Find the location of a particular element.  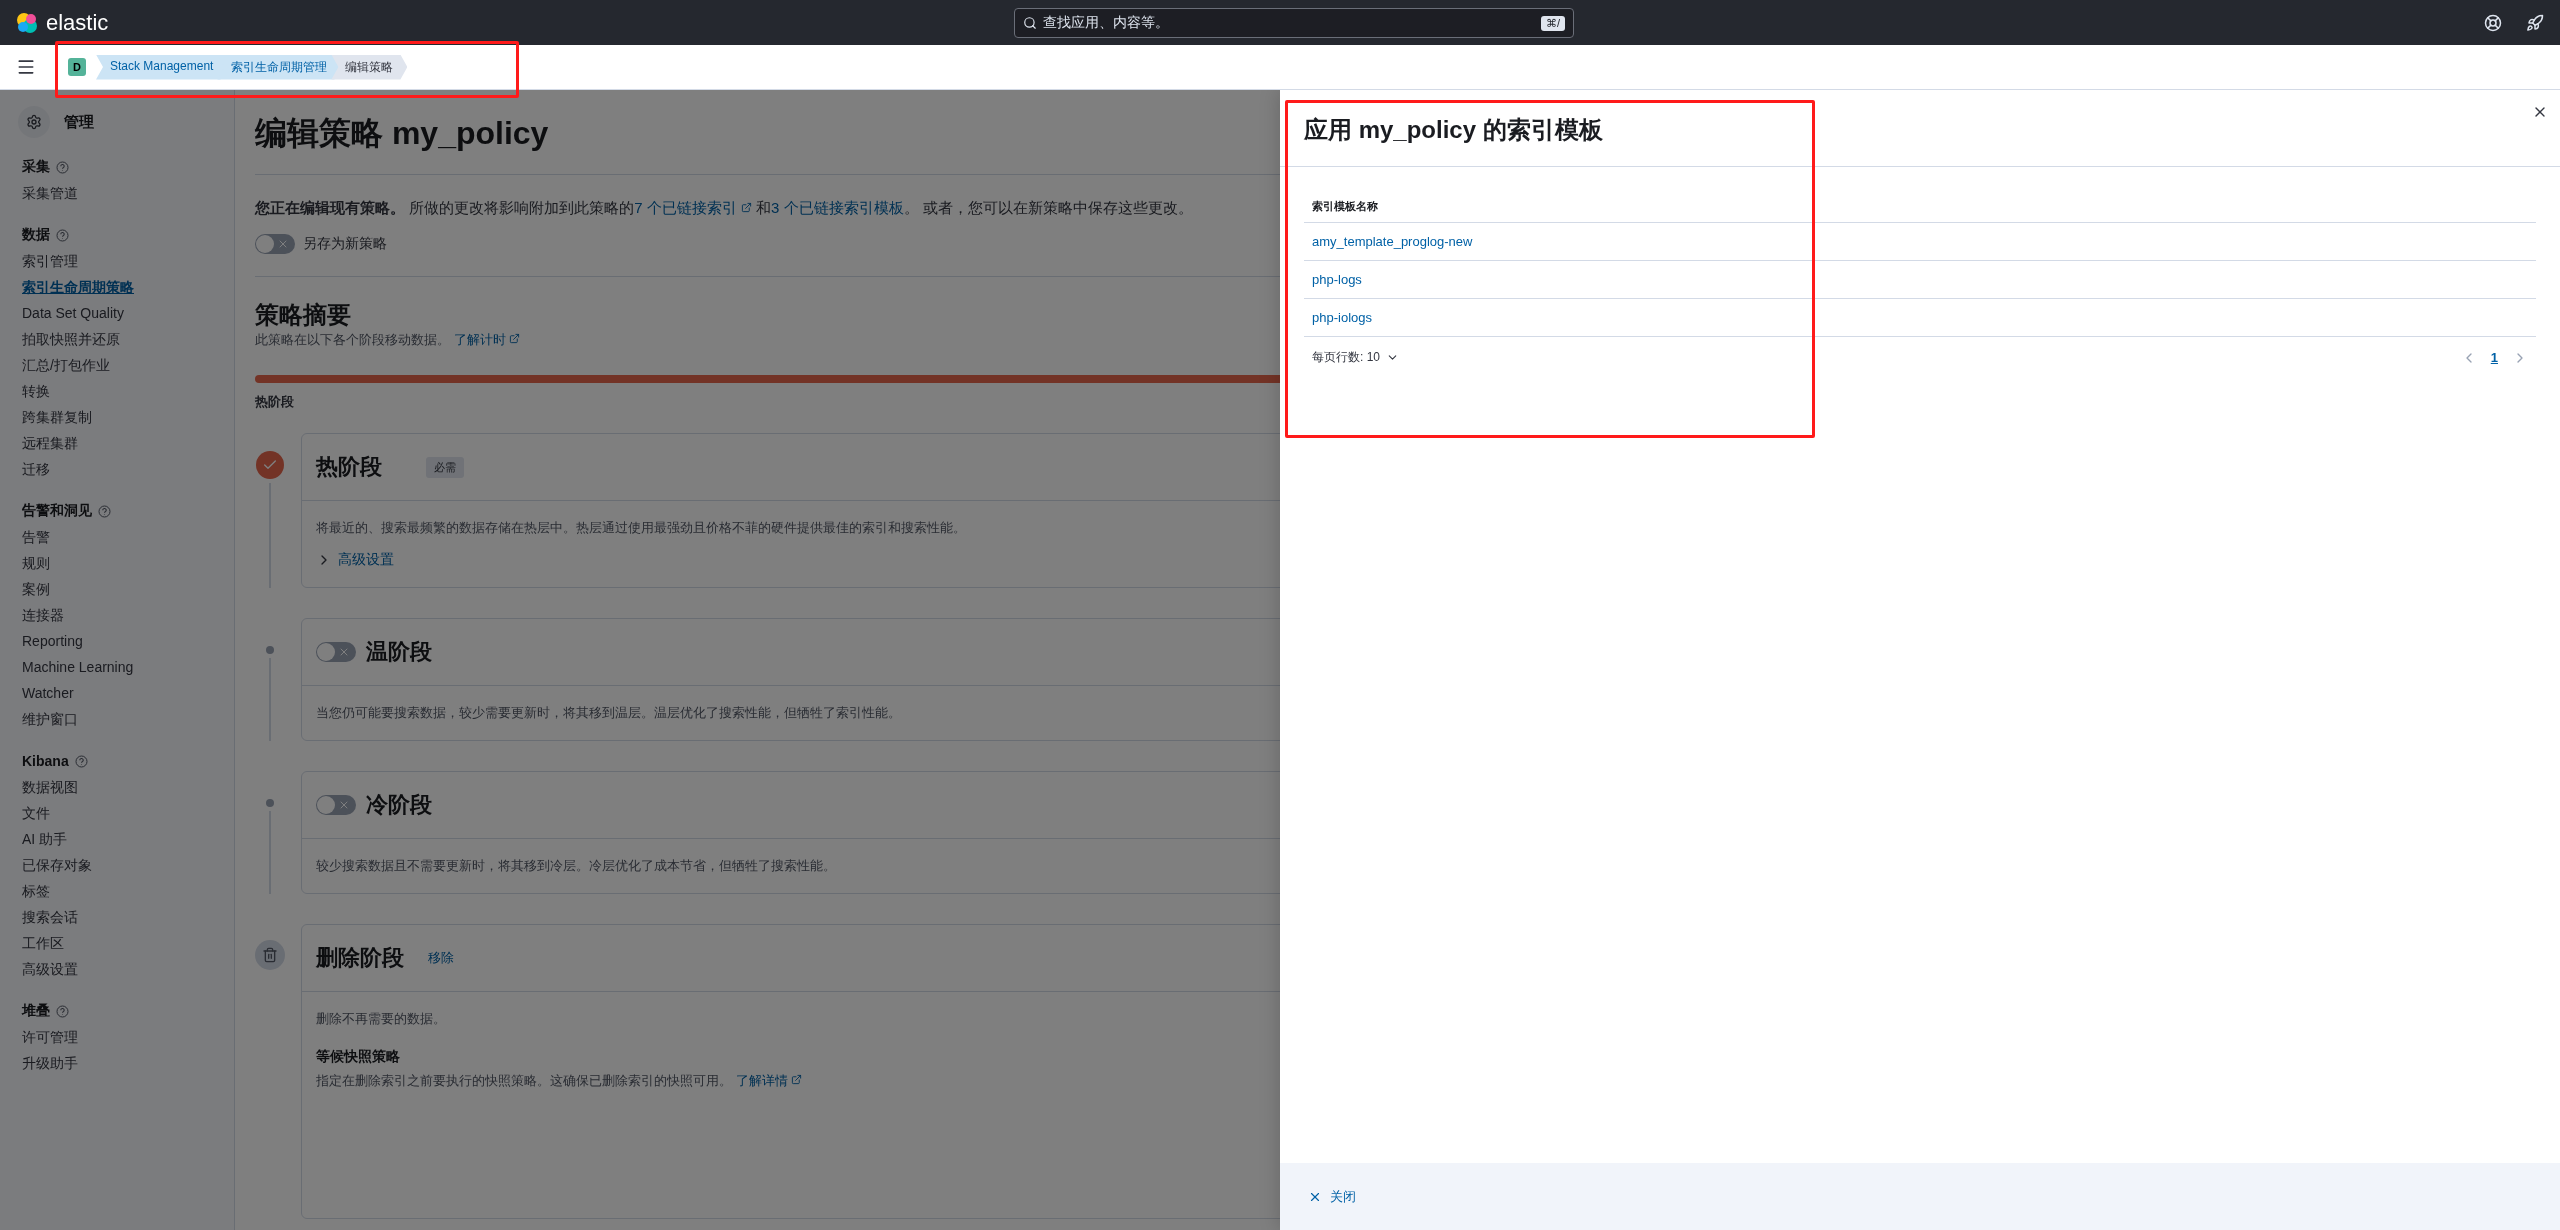

sidebar-item: 搜索会话 is located at coordinates (117, 917).